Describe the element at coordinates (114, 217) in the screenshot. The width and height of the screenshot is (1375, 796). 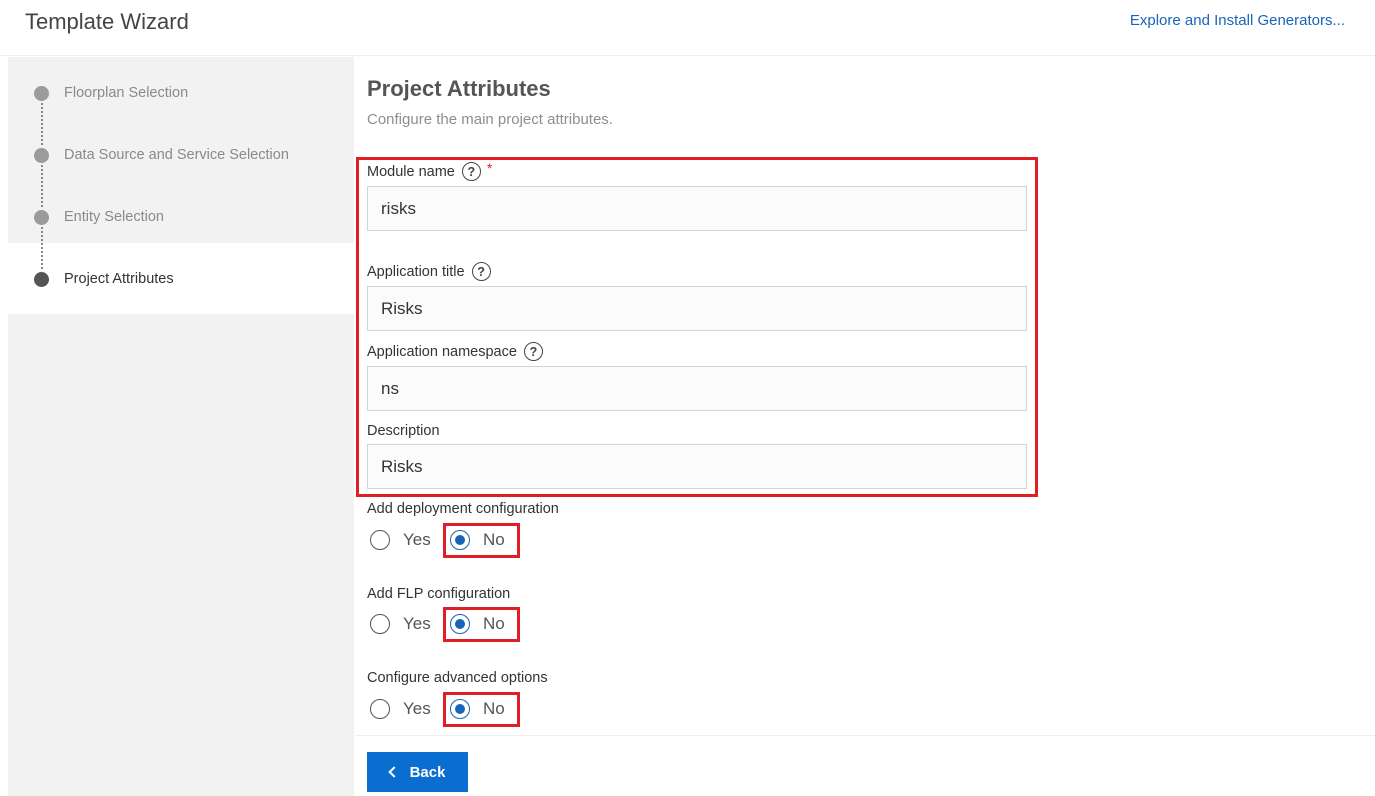
I see `step-label: Entity Selection` at that location.